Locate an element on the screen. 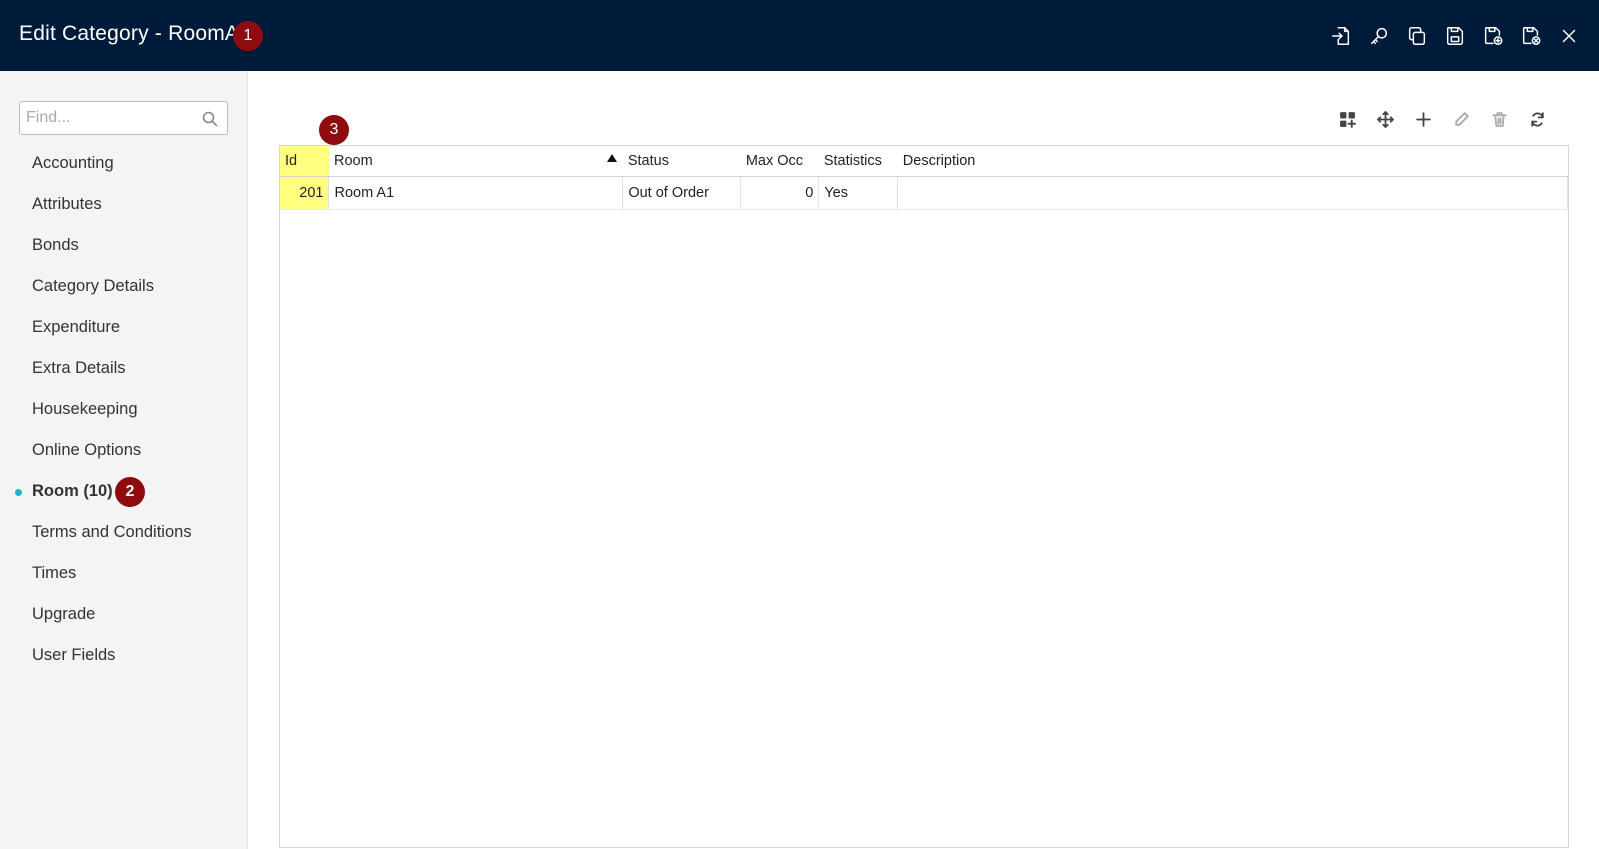  search-icon is located at coordinates (210, 119).